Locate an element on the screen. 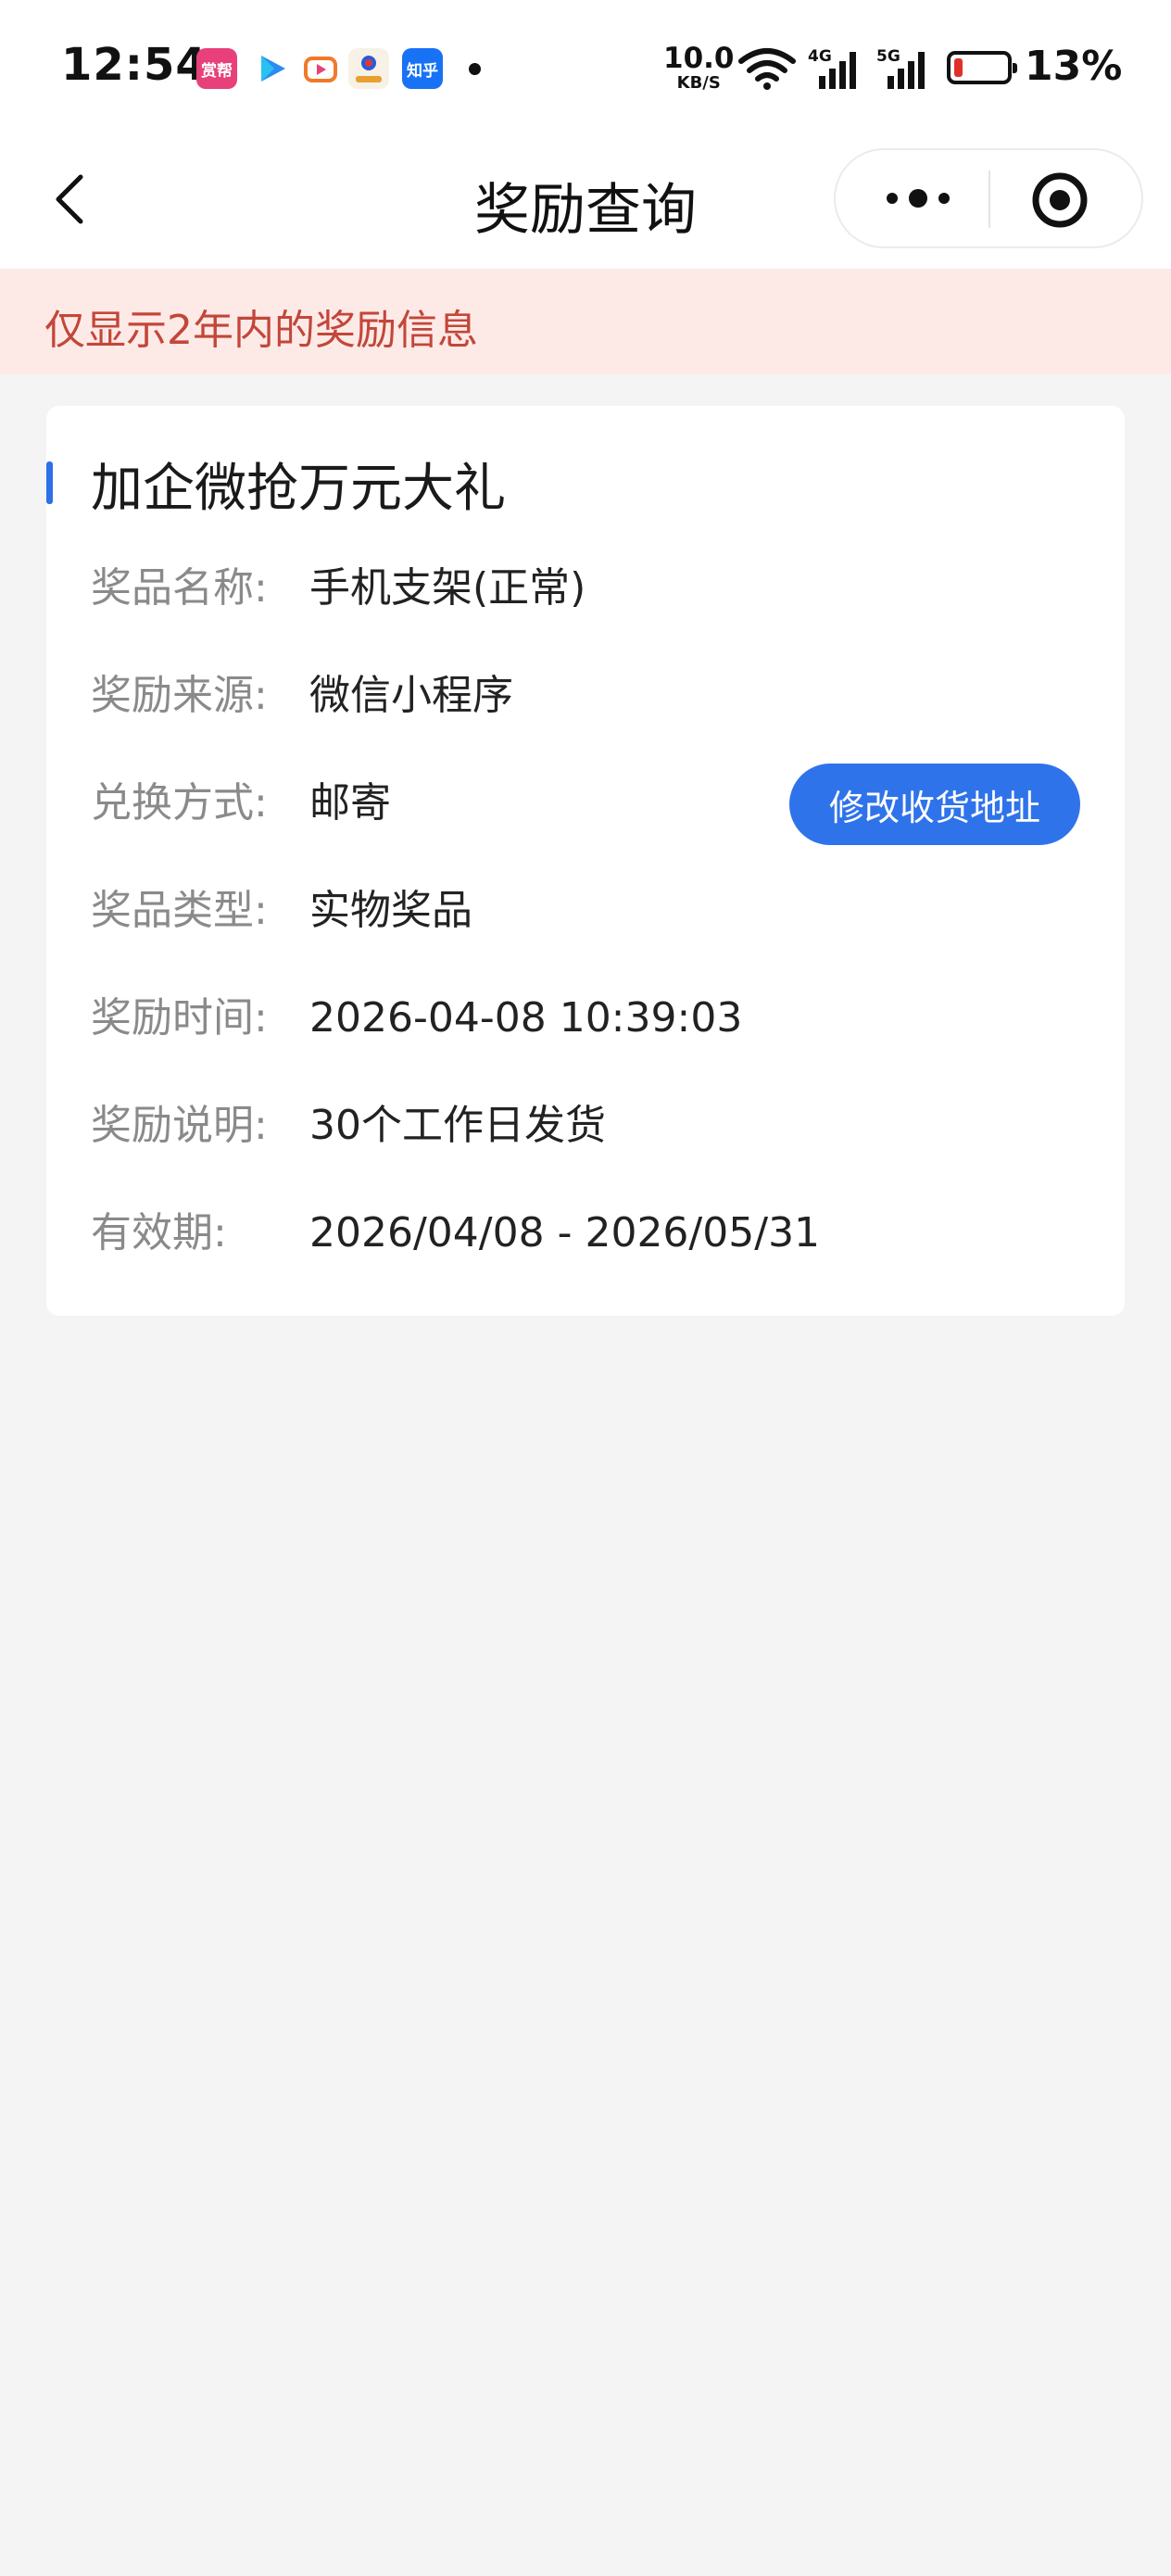 The width and height of the screenshot is (1171, 2576). video-app-icon is located at coordinates (321, 68).